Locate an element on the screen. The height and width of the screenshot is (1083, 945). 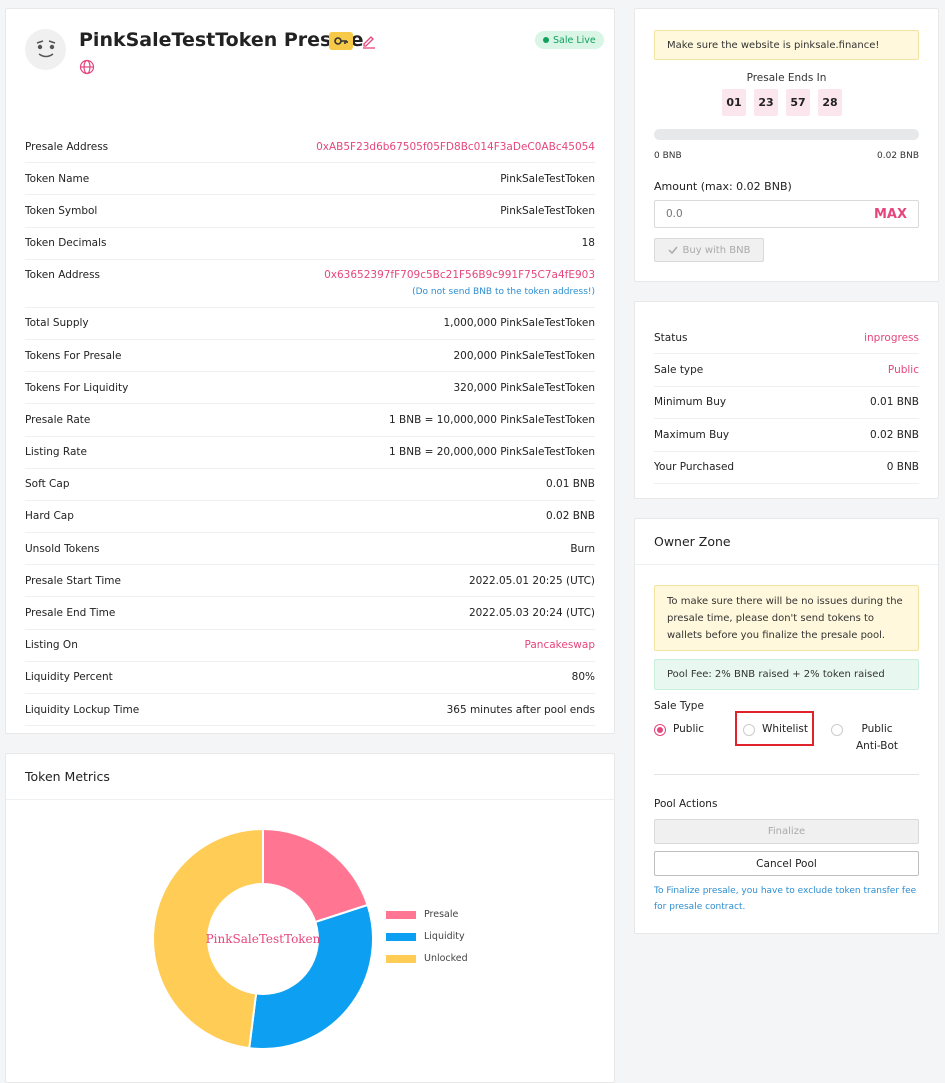
sale-type-label: Sale Type is located at coordinates (679, 706).